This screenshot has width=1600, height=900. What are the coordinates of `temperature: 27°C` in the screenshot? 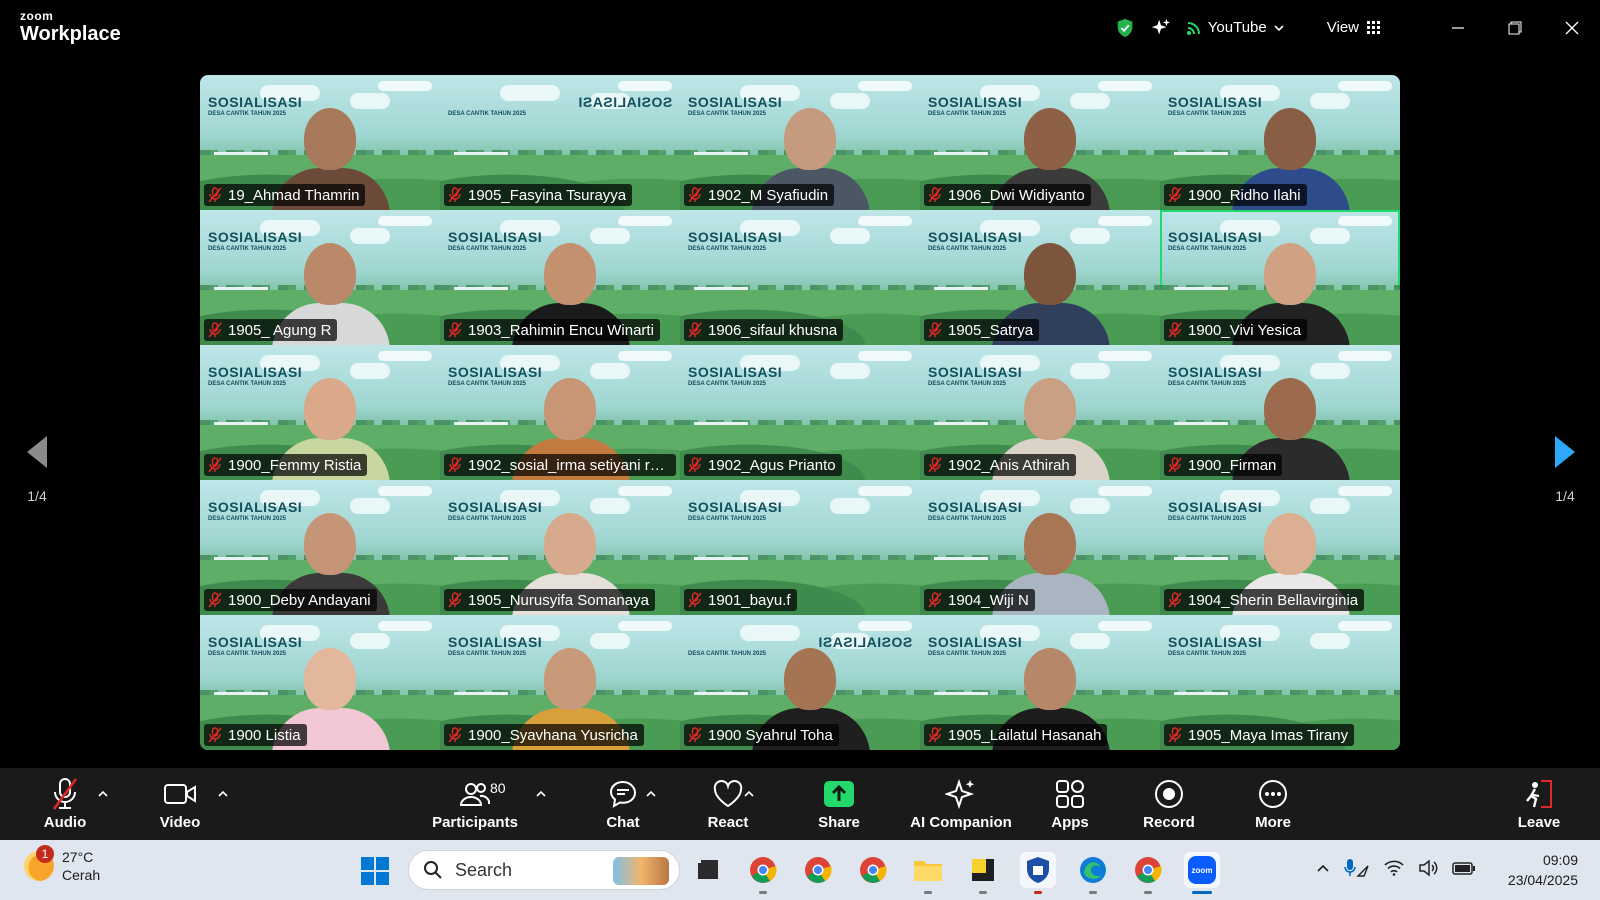 It's located at (78, 857).